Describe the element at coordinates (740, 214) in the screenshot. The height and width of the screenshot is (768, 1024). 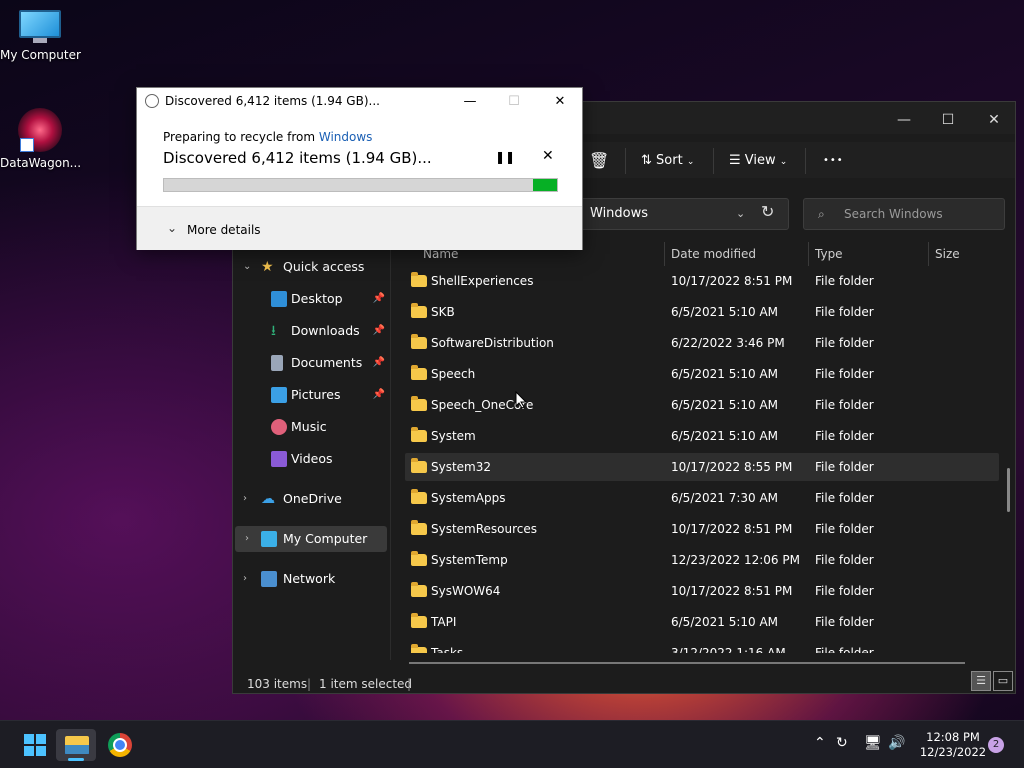
I see `address-dropdown-icon: ⌄` at that location.